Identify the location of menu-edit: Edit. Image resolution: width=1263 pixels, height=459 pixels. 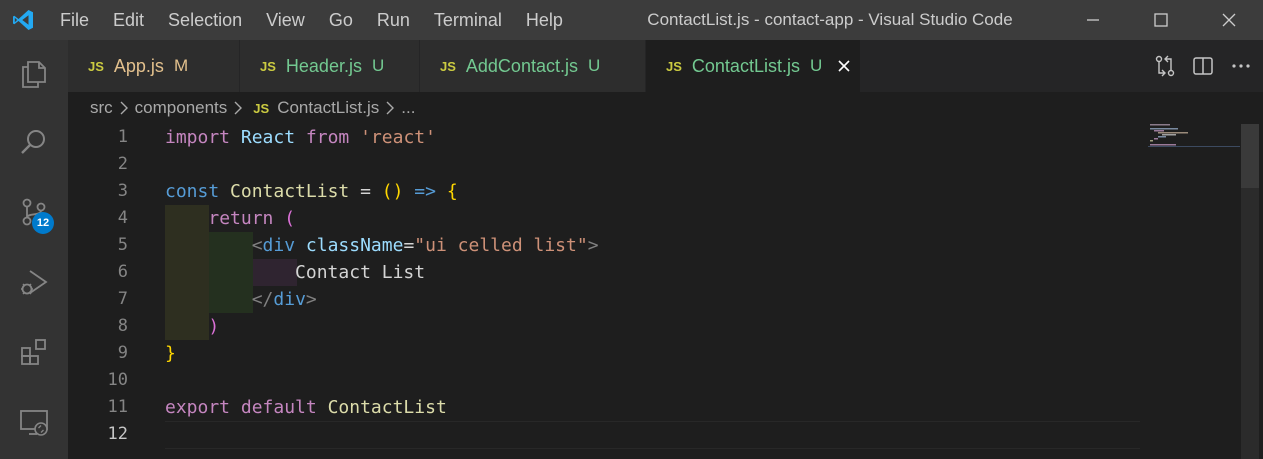
(128, 20).